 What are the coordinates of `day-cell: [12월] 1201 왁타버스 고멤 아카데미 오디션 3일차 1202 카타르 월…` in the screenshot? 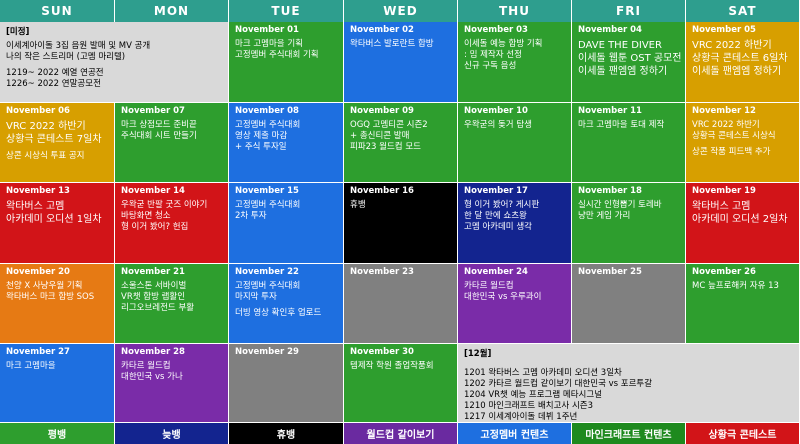 It's located at (629, 383).